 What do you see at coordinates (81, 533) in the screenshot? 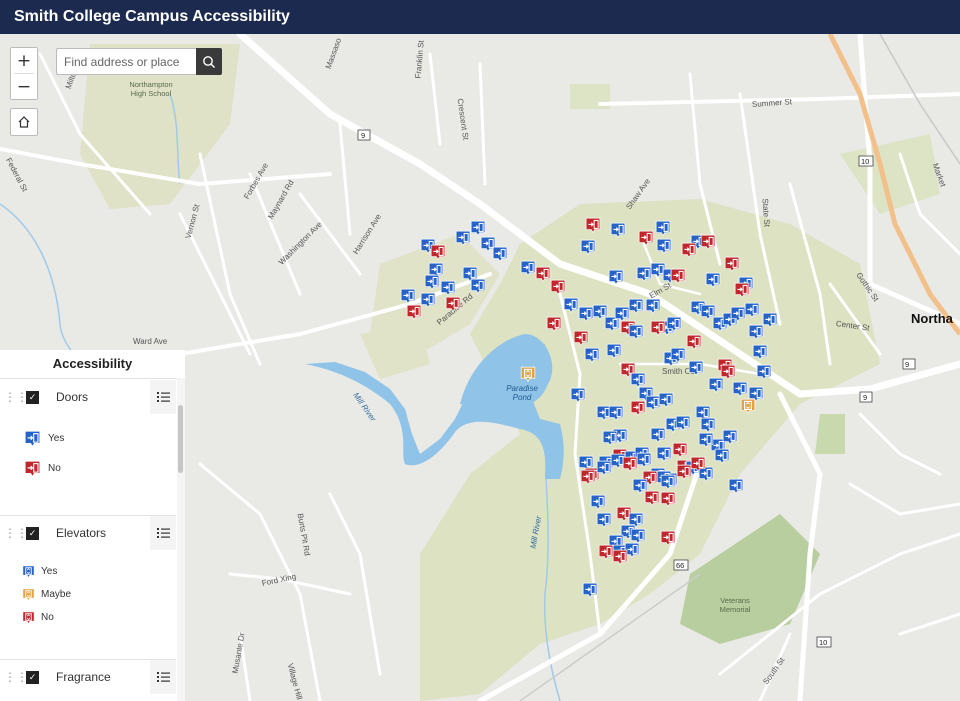
I see `layer-name: Elevators` at bounding box center [81, 533].